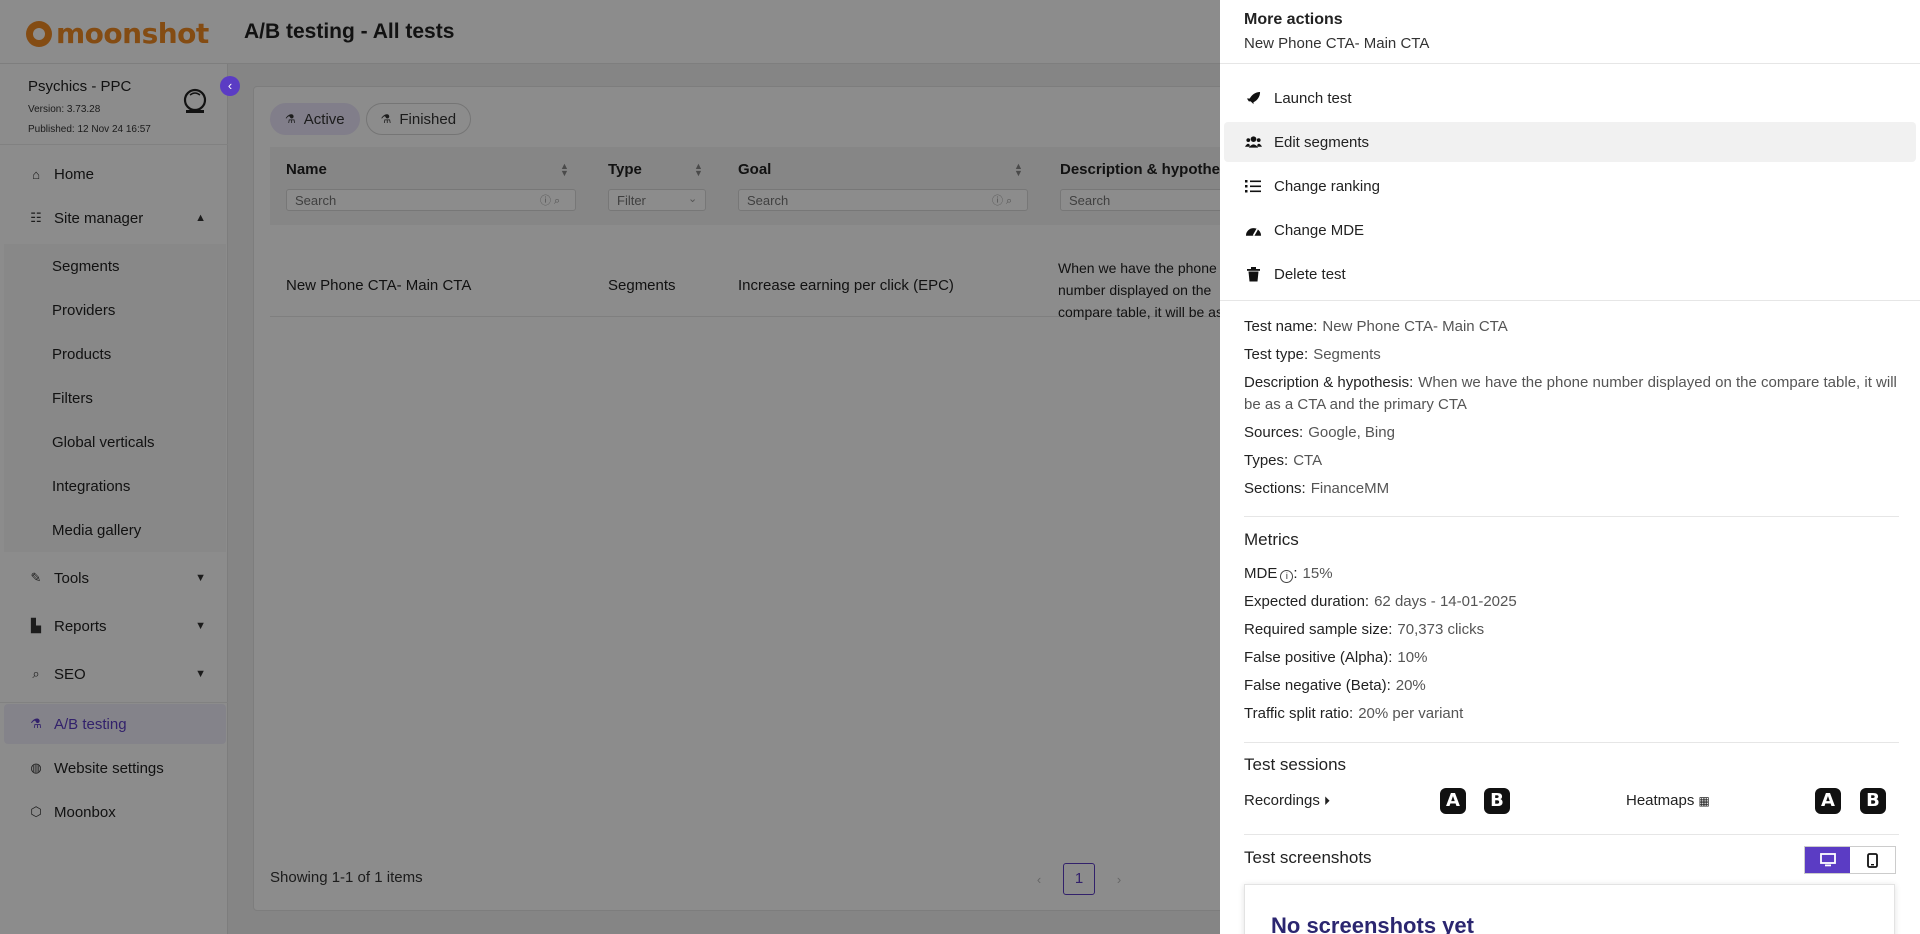 Image resolution: width=1920 pixels, height=934 pixels. Describe the element at coordinates (1253, 274) in the screenshot. I see `trash-icon` at that location.